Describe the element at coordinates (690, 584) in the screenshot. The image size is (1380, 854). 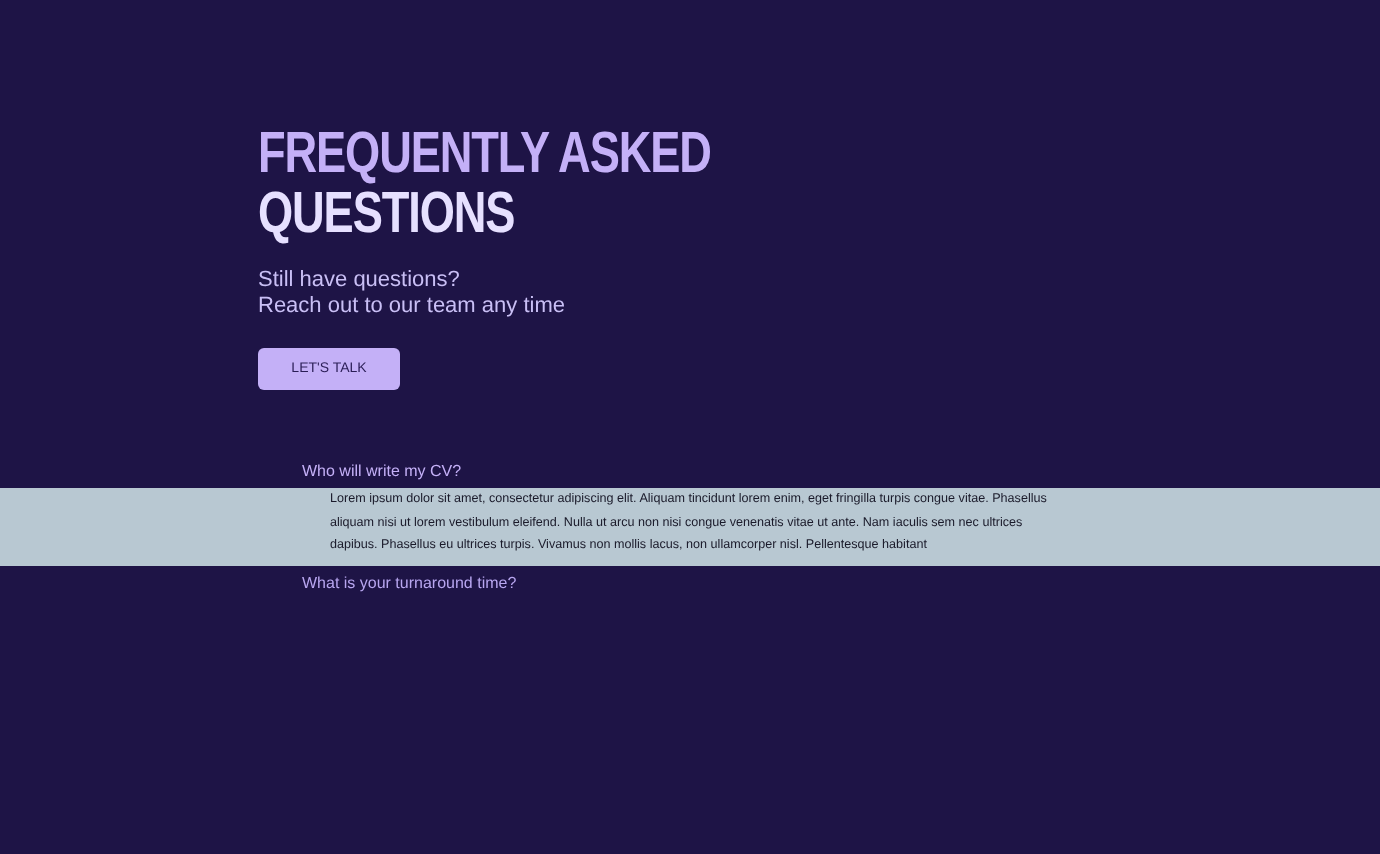
I see `faq-question: What is your turnaround time?` at that location.